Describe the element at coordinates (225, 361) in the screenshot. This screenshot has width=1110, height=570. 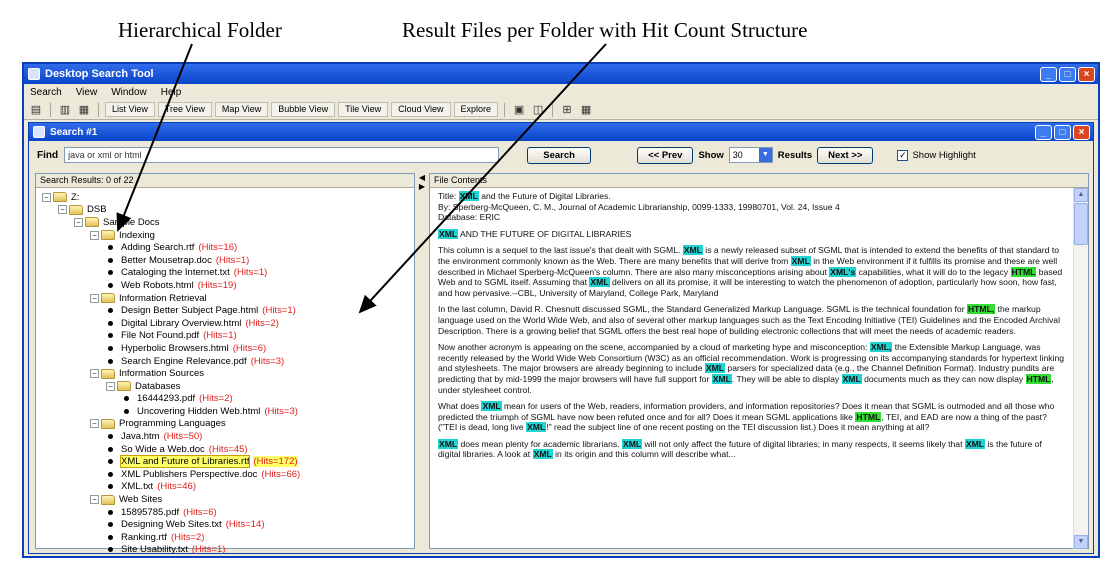
I see `result-file: Search Engine Relevance.pdf (Hits=3)` at that location.